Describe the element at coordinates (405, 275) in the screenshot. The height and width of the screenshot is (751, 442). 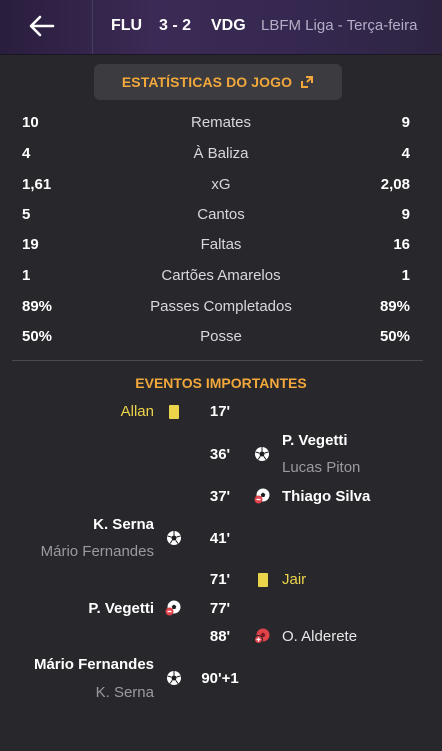
I see `stat-away-value: 1` at that location.